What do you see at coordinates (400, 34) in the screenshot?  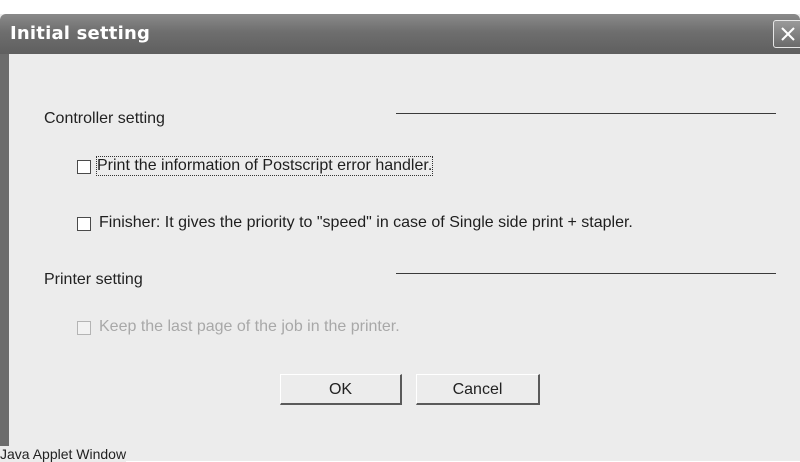 I see `title-bar: Initial setting` at bounding box center [400, 34].